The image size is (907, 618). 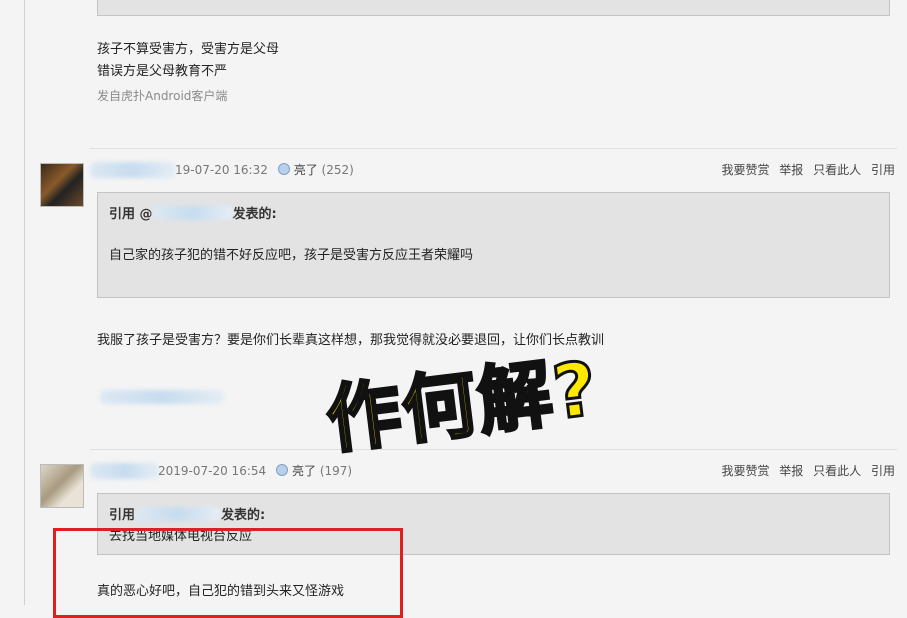 I want to click on post1-line2: 错误方是父母教育不严, so click(x=162, y=71).